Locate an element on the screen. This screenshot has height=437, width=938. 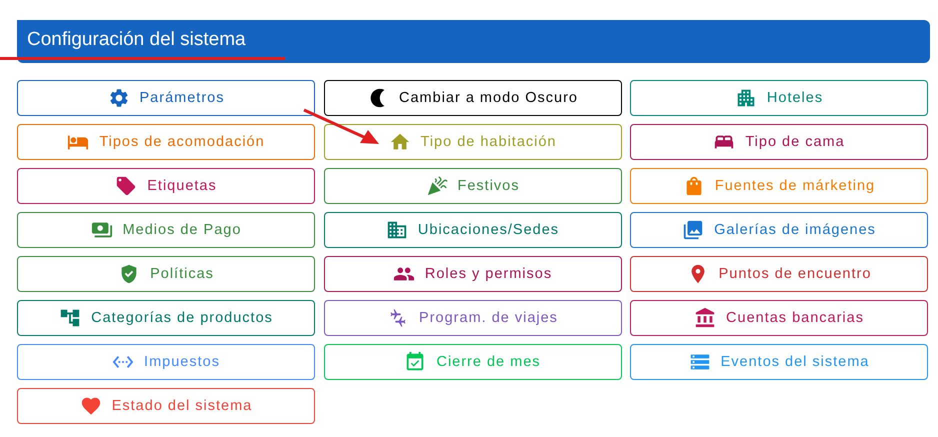
menu-button: Program. de viajes is located at coordinates (473, 318).